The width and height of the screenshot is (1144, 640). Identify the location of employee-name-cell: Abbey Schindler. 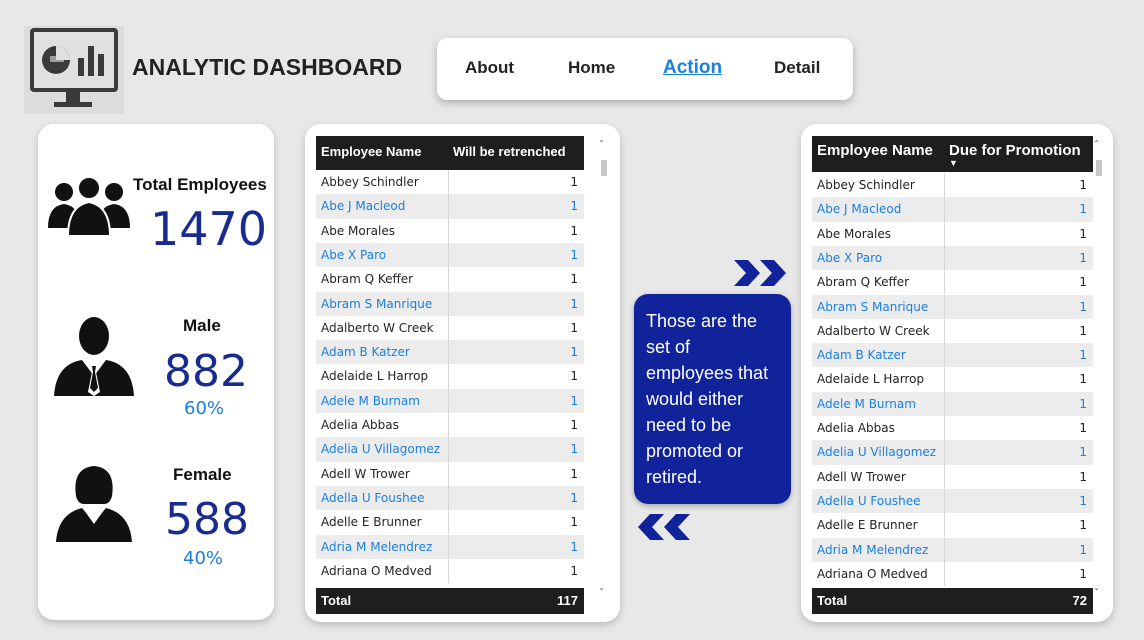
(370, 182).